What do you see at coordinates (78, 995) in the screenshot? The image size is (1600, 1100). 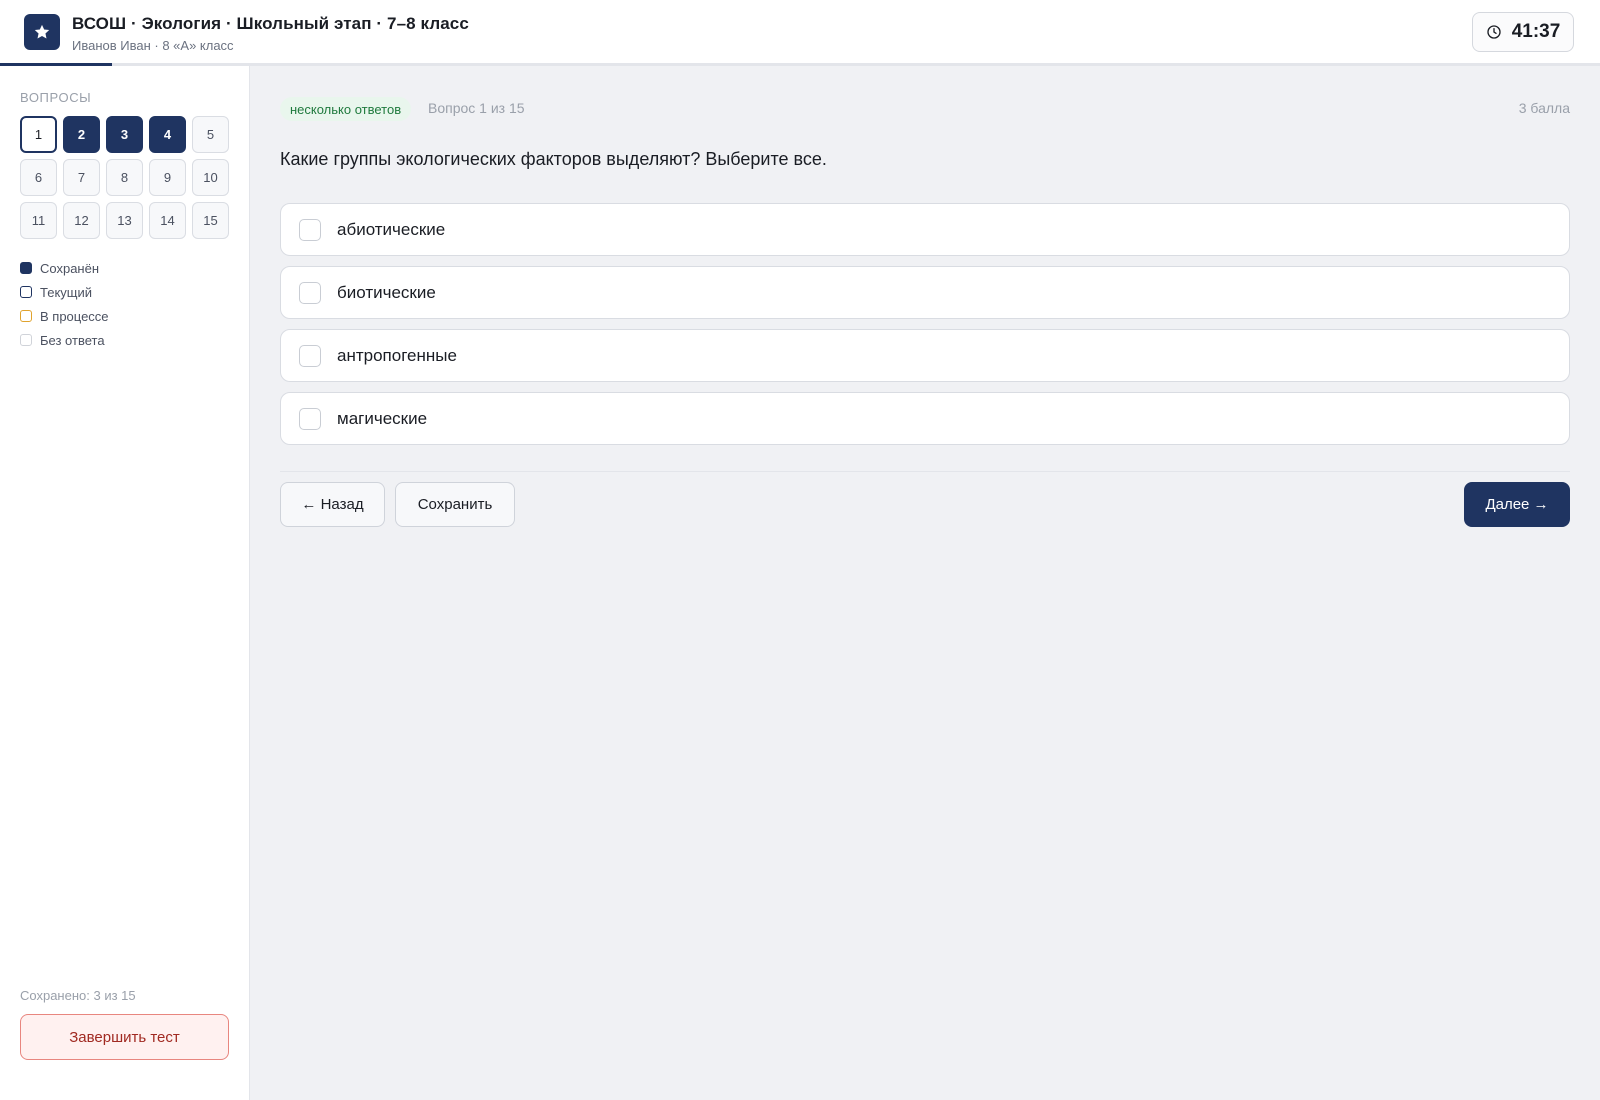 I see `saved-count: Сохранено: 3 из 15` at bounding box center [78, 995].